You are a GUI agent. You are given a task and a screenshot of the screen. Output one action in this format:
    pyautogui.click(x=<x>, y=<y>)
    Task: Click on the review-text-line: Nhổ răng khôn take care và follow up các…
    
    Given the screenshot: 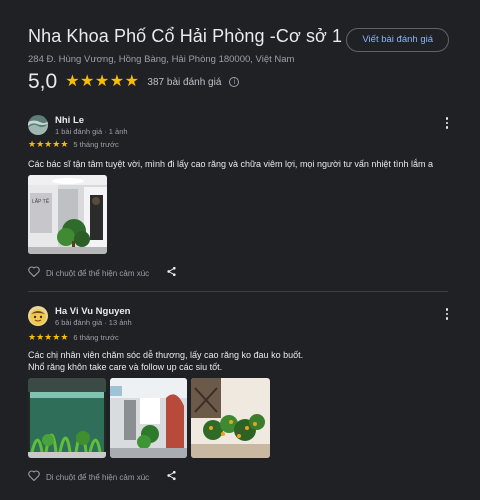 What is the action you would take?
    pyautogui.click(x=125, y=367)
    